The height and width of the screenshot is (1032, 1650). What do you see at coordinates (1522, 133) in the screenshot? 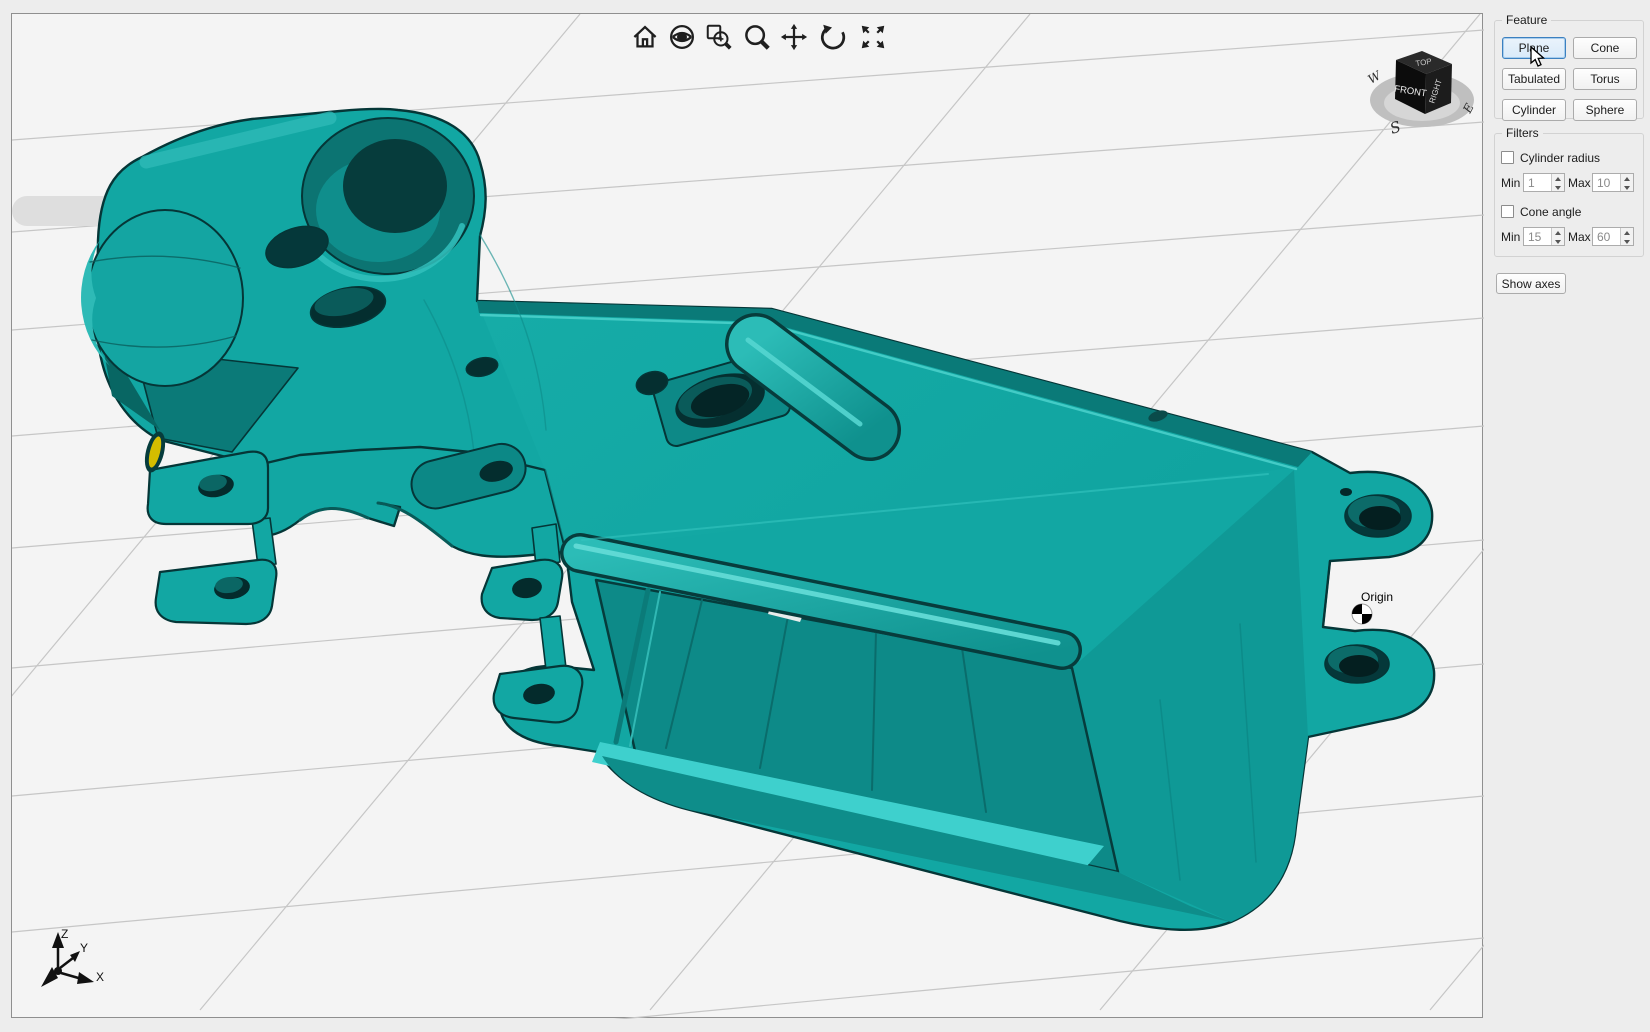
I see `filters-group-title: Filters` at bounding box center [1522, 133].